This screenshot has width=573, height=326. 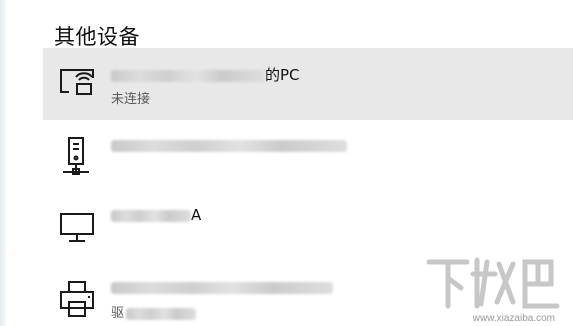 I want to click on device-status: 未连接, so click(x=131, y=99).